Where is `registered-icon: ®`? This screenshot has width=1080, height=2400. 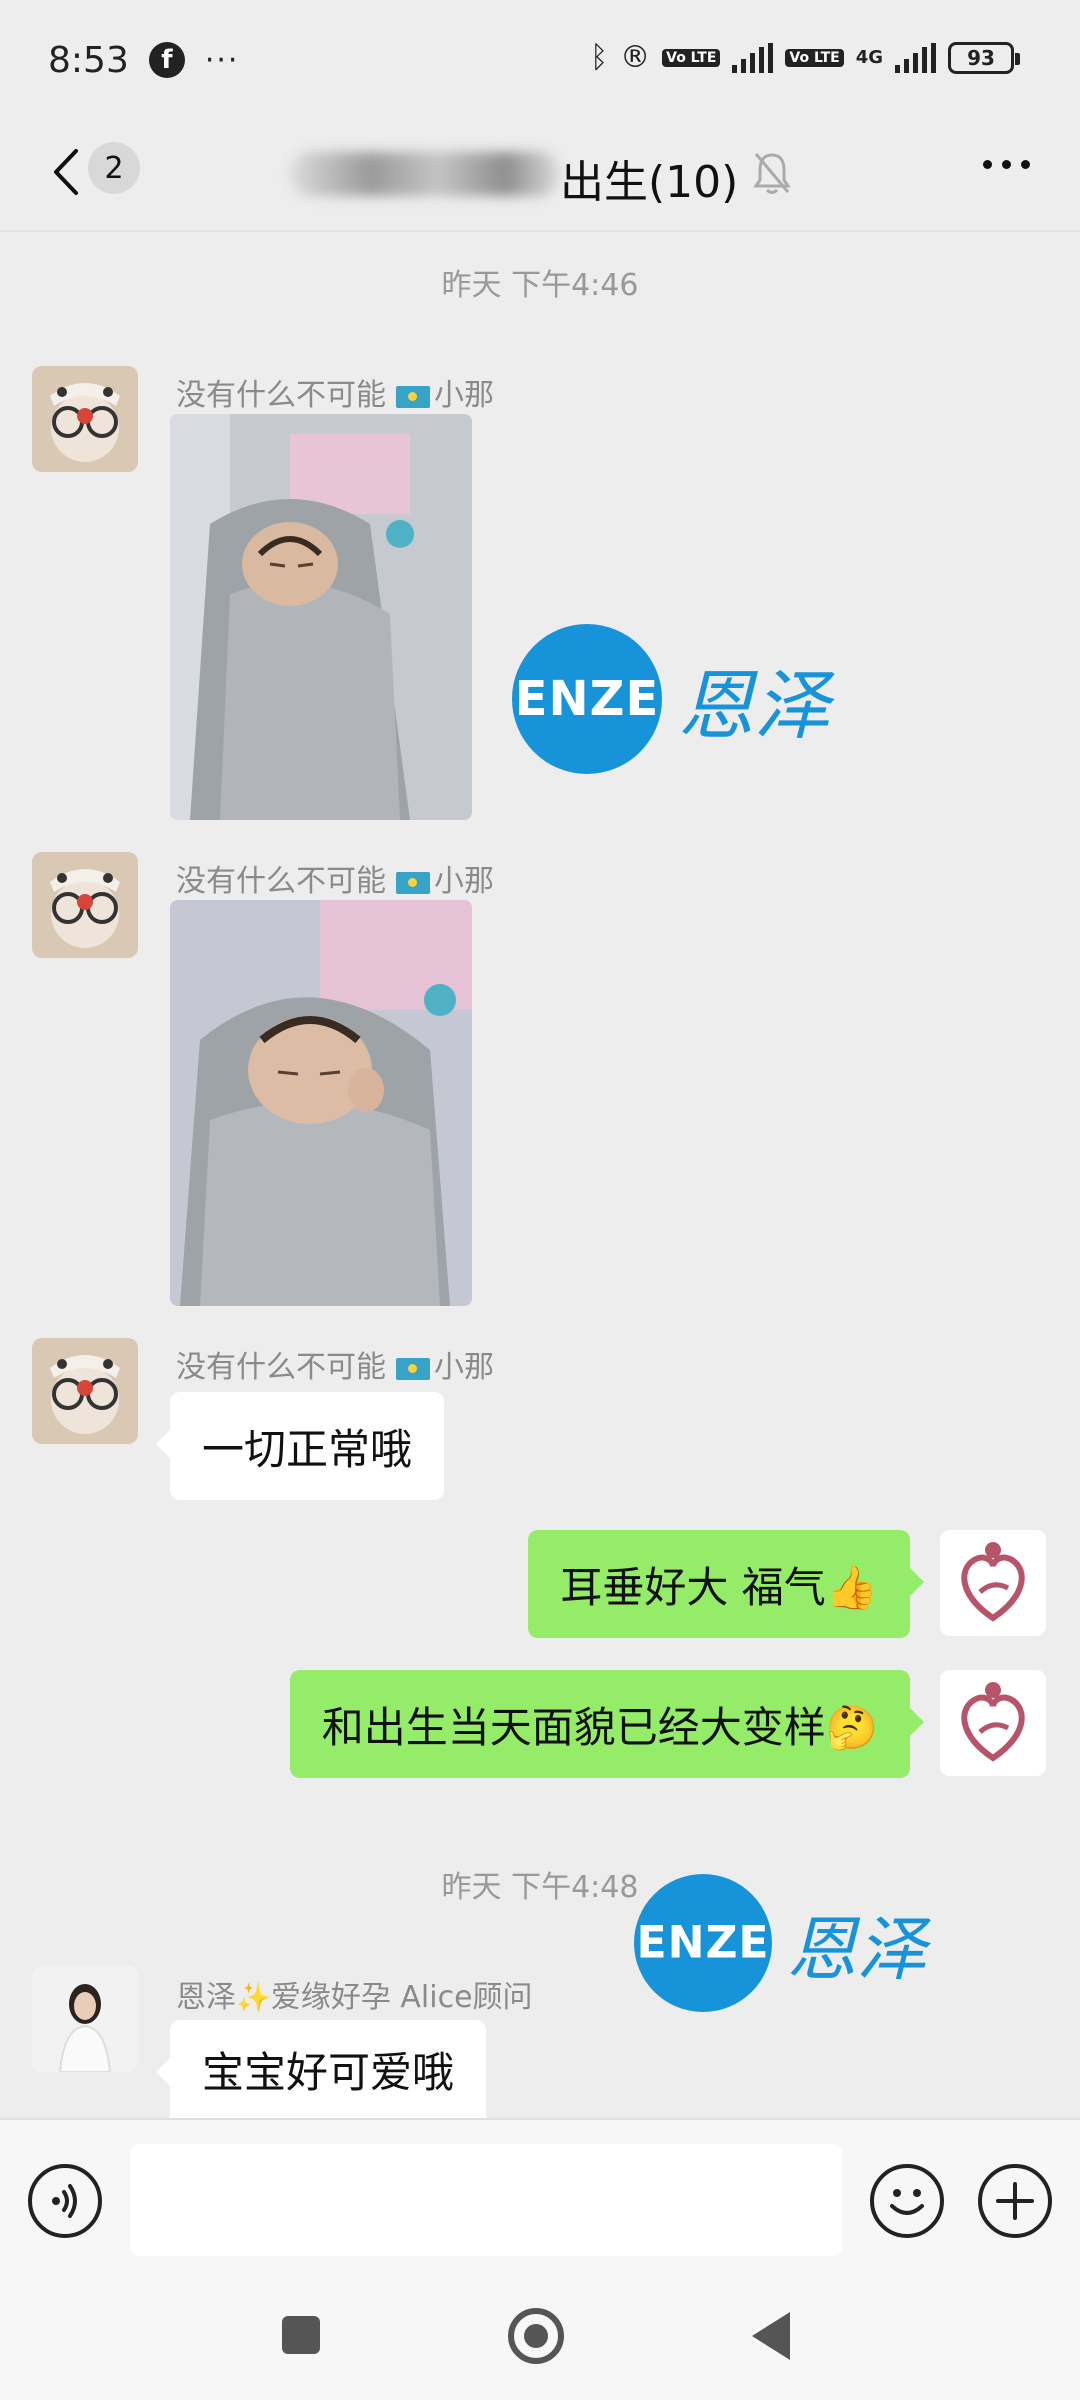
registered-icon: ® is located at coordinates (635, 57).